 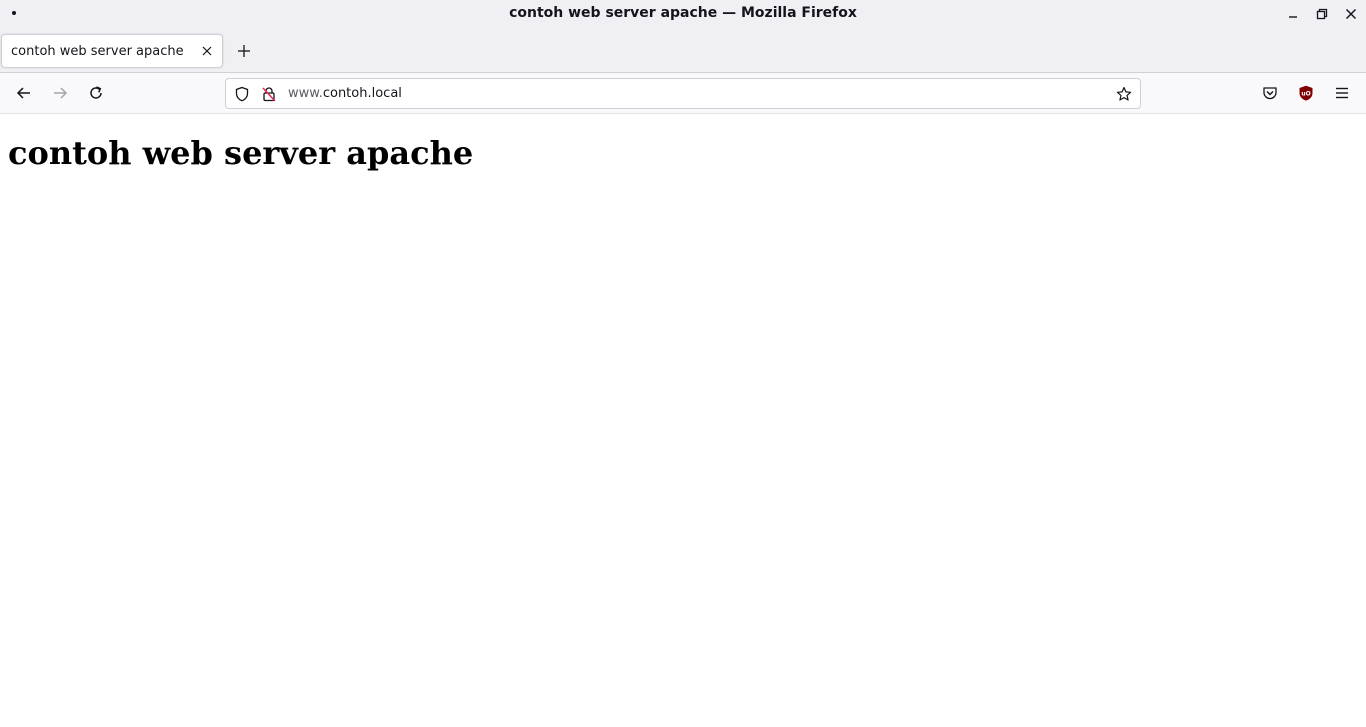 I want to click on restore-icon, so click(x=1322, y=14).